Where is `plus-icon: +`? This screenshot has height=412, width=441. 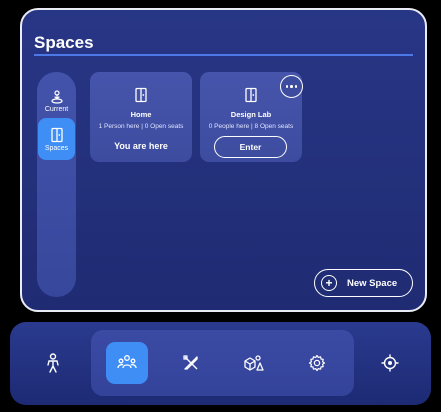
plus-icon: + is located at coordinates (329, 283).